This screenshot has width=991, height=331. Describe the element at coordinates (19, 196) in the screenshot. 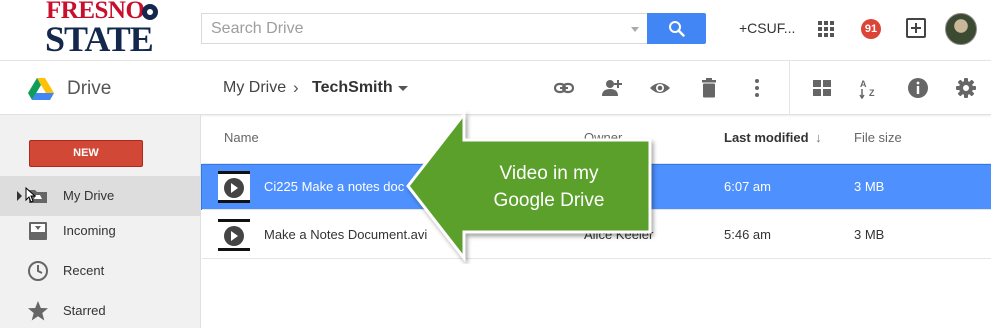

I see `expand-arrow-icon` at that location.